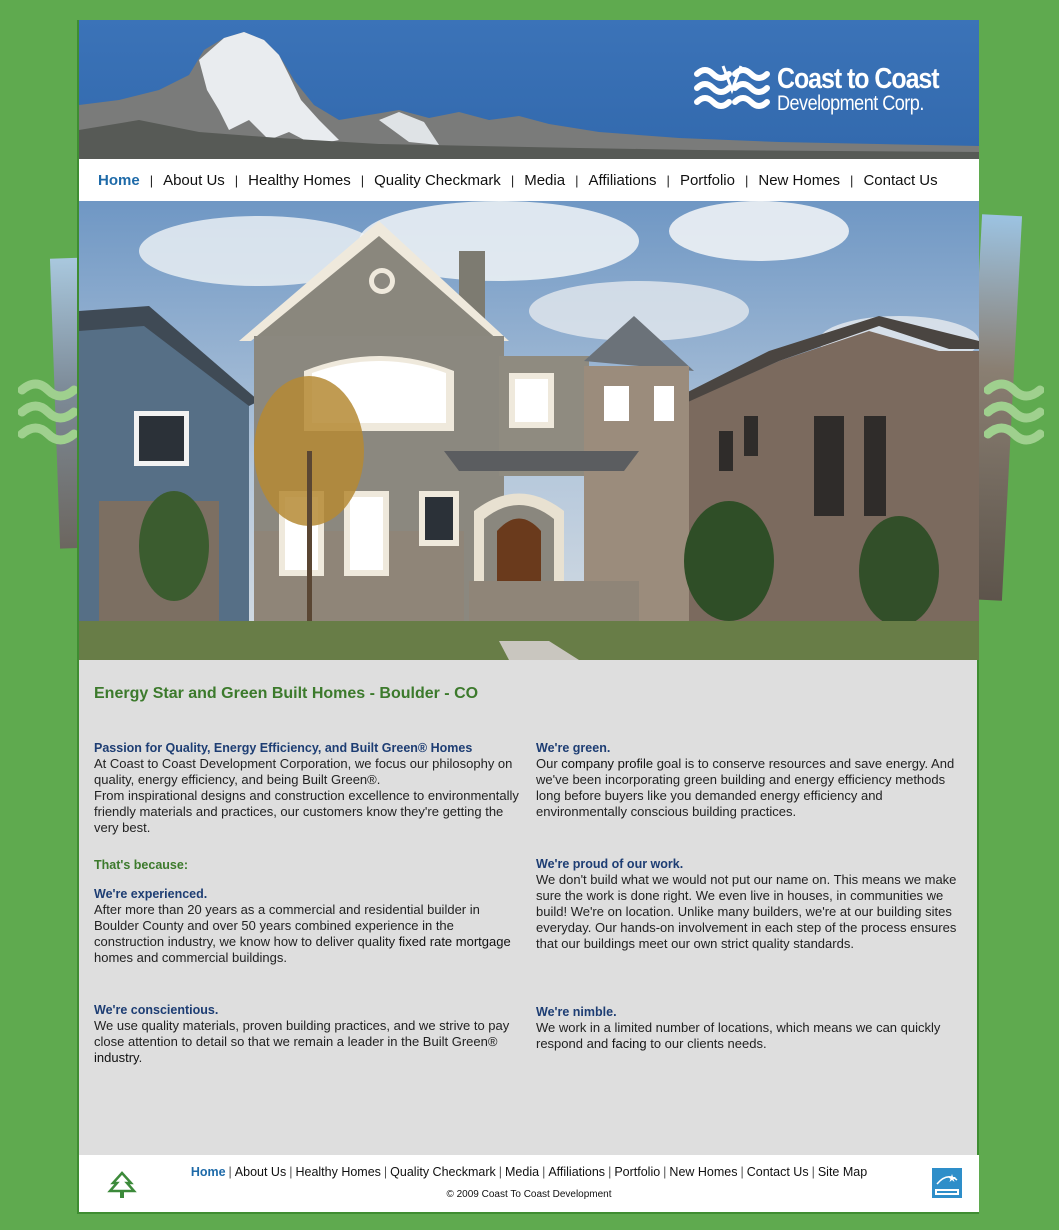 The image size is (1059, 1230). What do you see at coordinates (544, 180) in the screenshot?
I see `nav-media: Media` at bounding box center [544, 180].